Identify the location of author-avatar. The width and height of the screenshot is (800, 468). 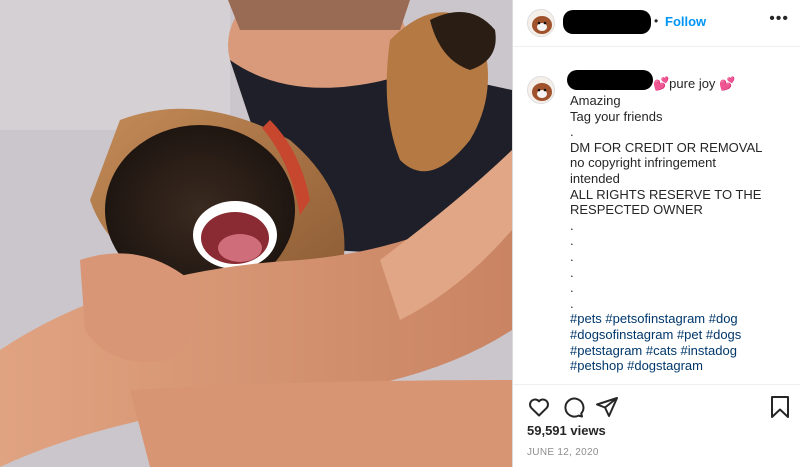
(541, 23).